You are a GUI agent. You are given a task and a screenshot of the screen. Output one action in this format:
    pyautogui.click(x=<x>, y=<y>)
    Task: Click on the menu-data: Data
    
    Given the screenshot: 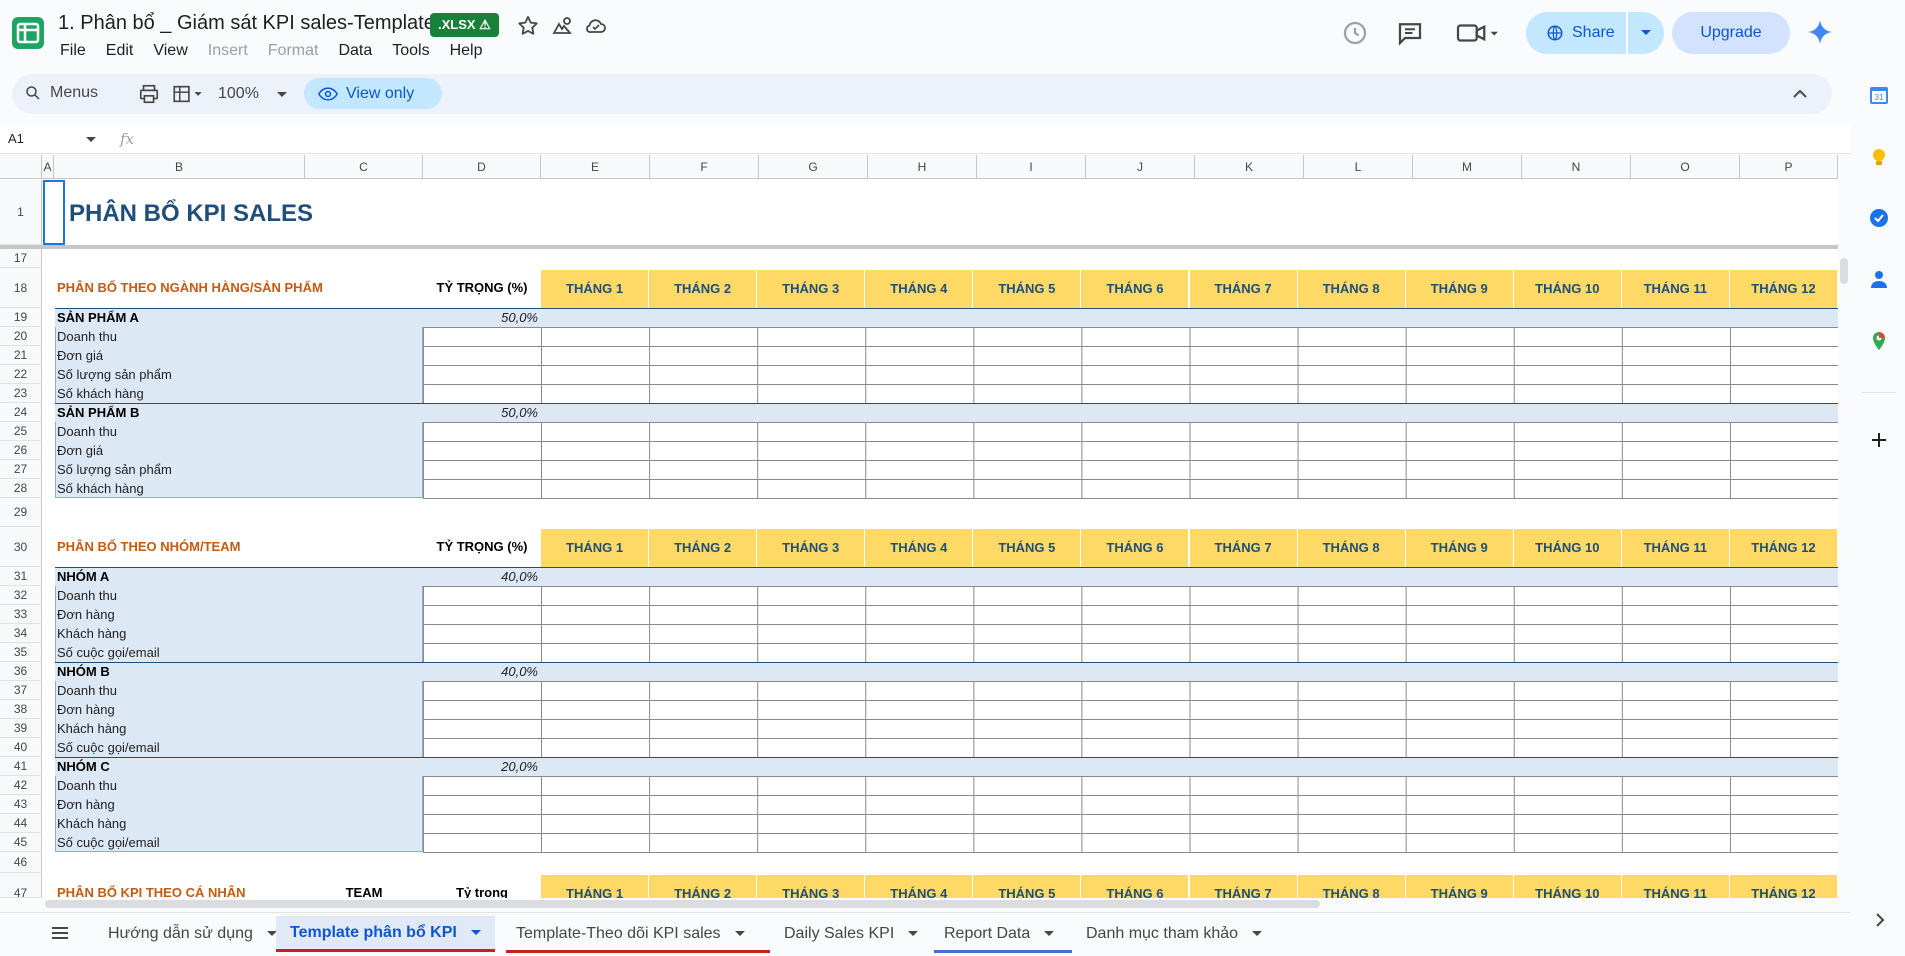 What is the action you would take?
    pyautogui.click(x=360, y=51)
    